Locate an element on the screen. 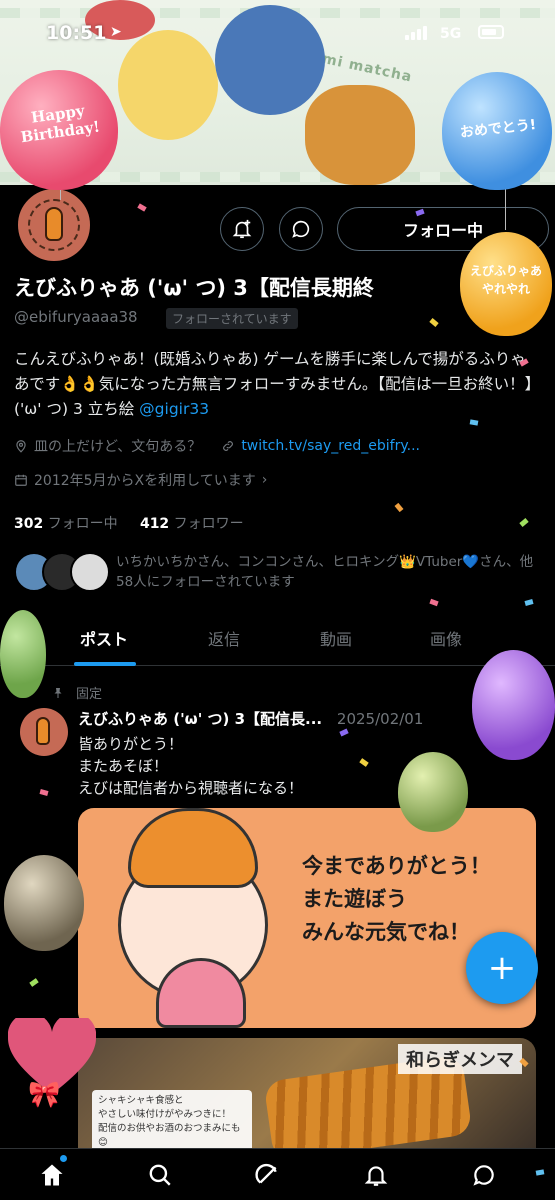 The image size is (555, 1200). active-tab-indicator is located at coordinates (105, 664).